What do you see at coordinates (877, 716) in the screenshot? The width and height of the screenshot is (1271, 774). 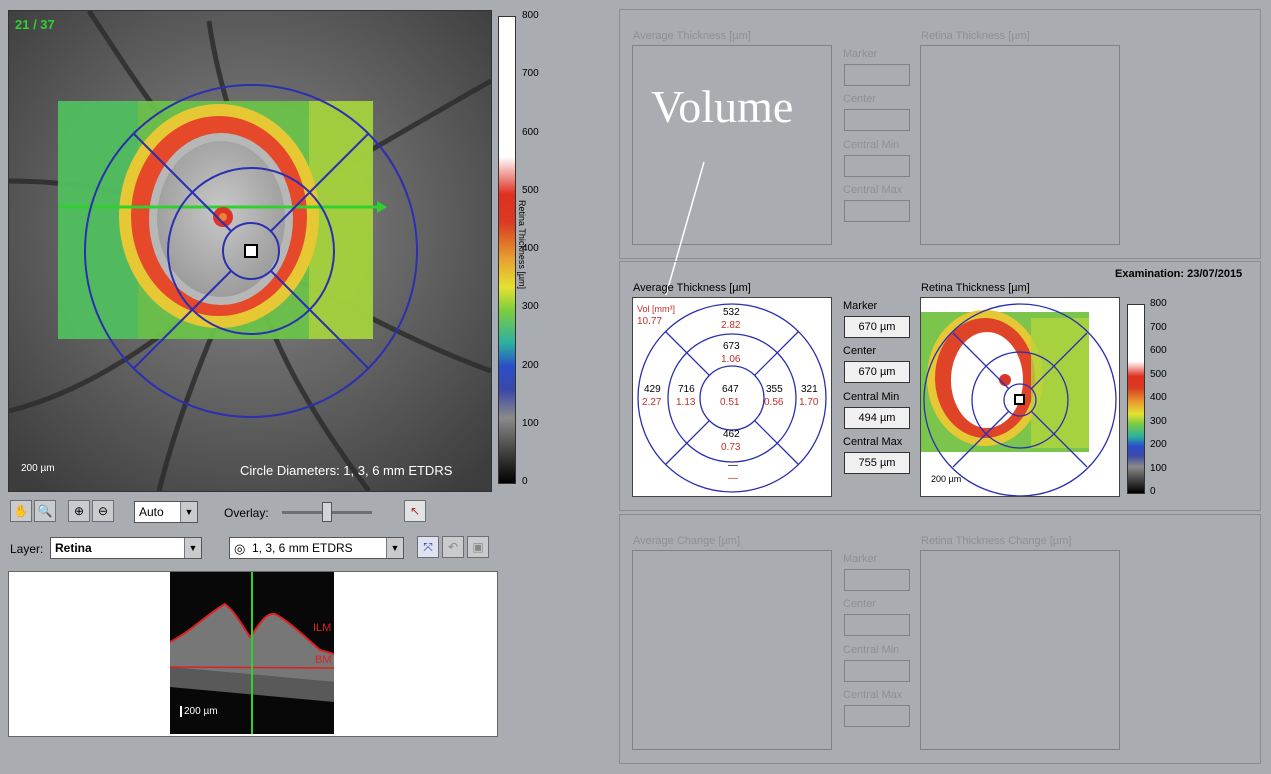 I see `change-central-max-field` at bounding box center [877, 716].